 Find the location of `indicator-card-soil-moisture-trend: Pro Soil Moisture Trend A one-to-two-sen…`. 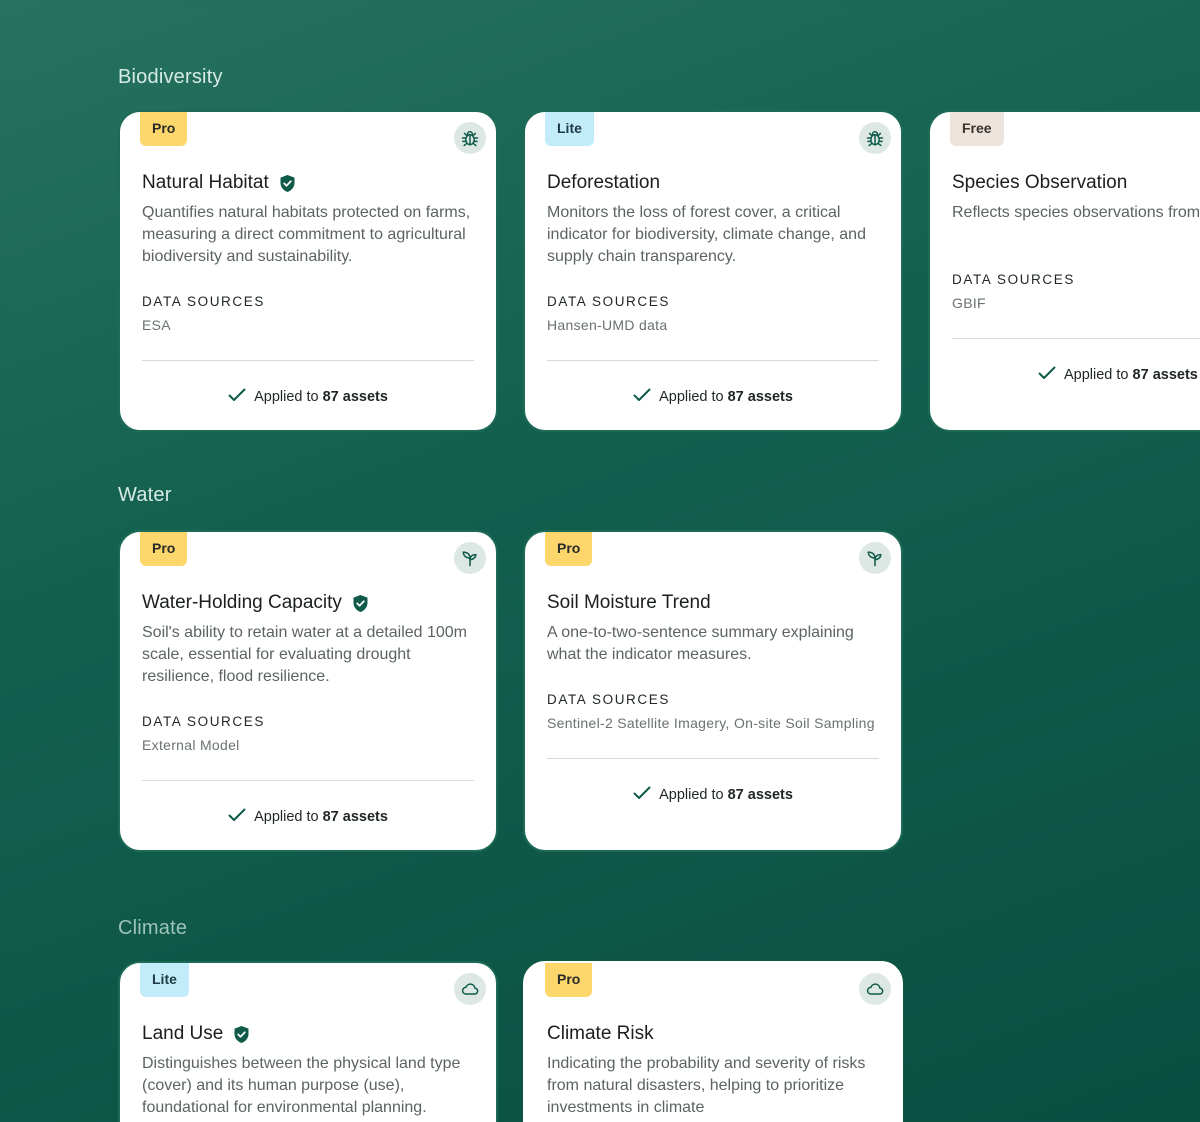

indicator-card-soil-moisture-trend: Pro Soil Moisture Trend A one-to-two-sen… is located at coordinates (713, 691).